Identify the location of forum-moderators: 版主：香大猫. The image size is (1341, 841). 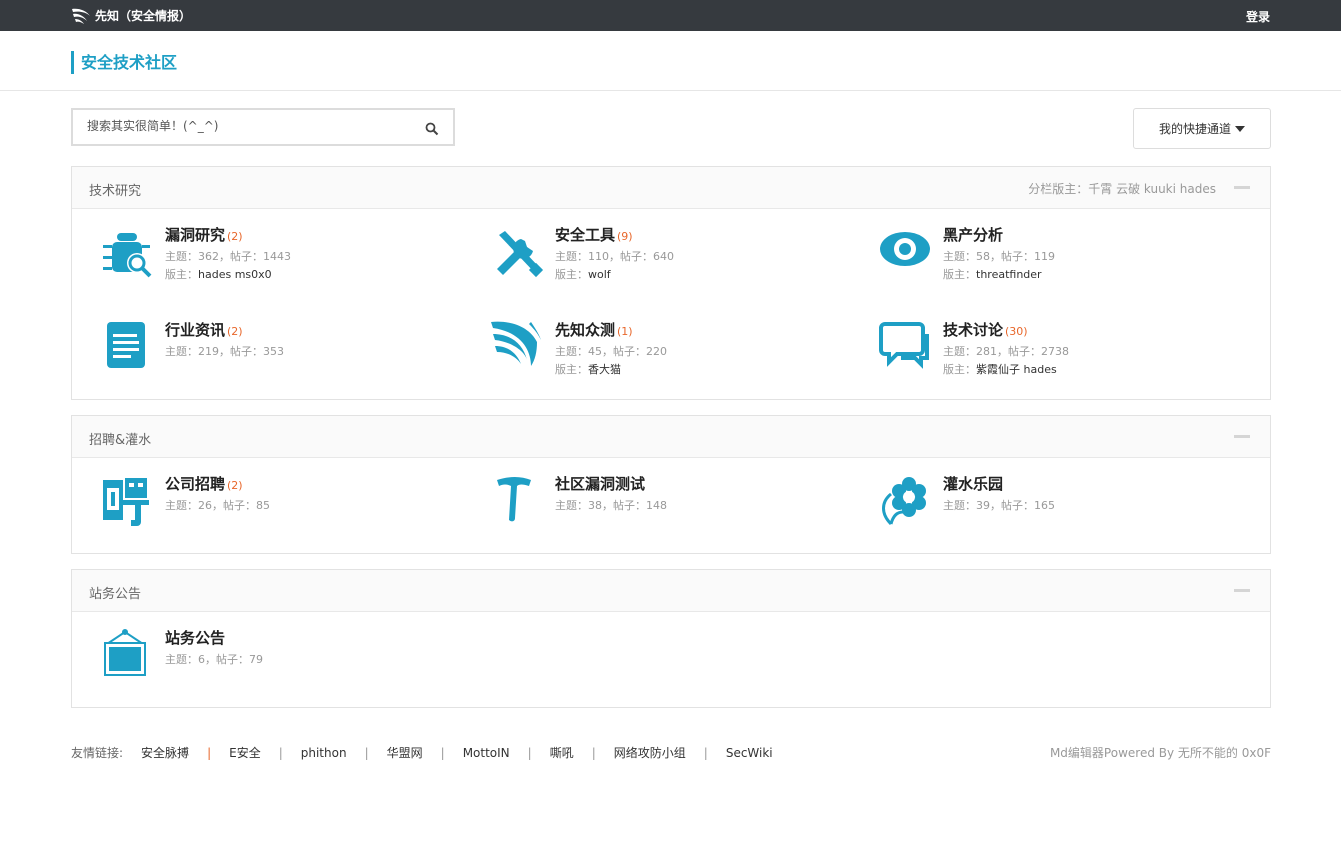
(588, 369).